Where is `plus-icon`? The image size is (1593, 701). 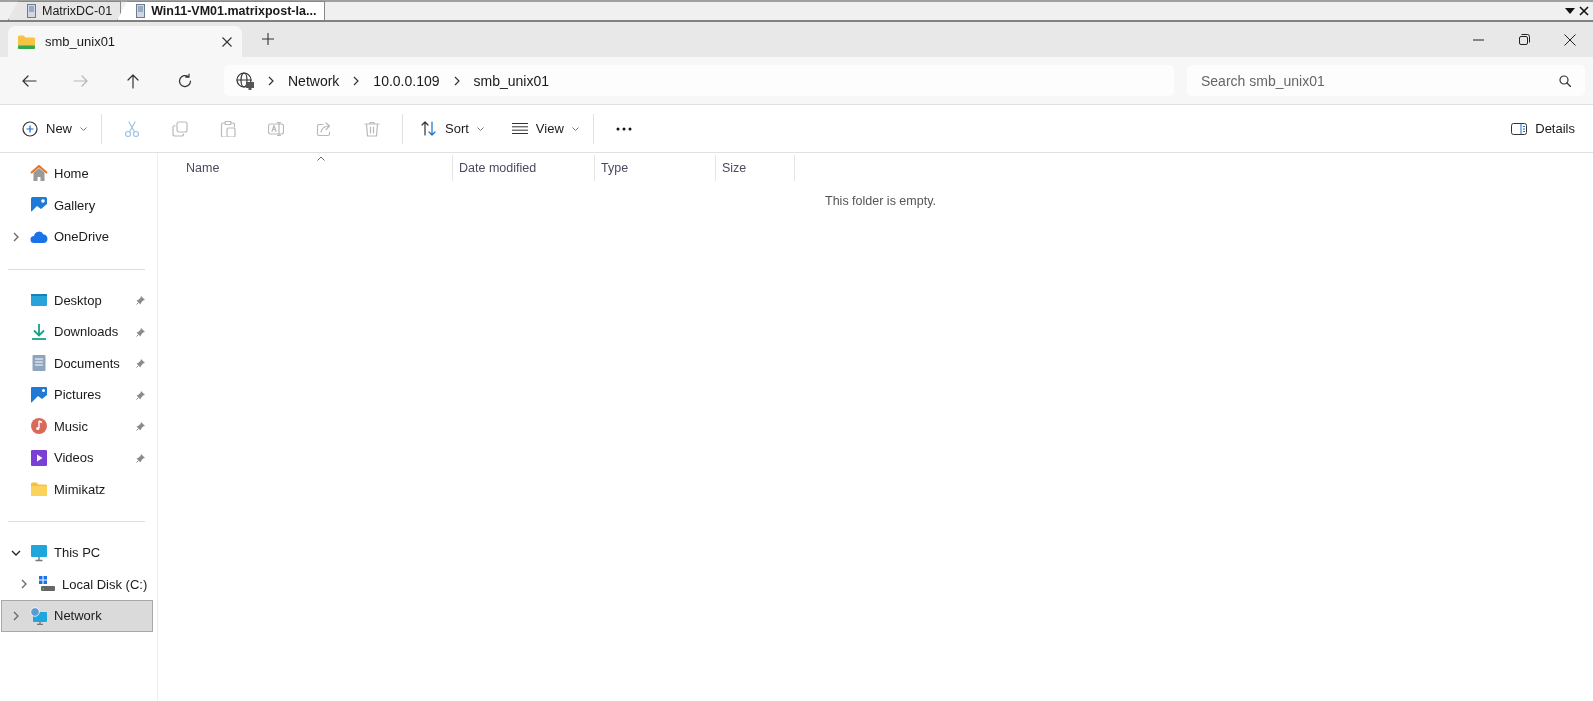
plus-icon is located at coordinates (268, 39).